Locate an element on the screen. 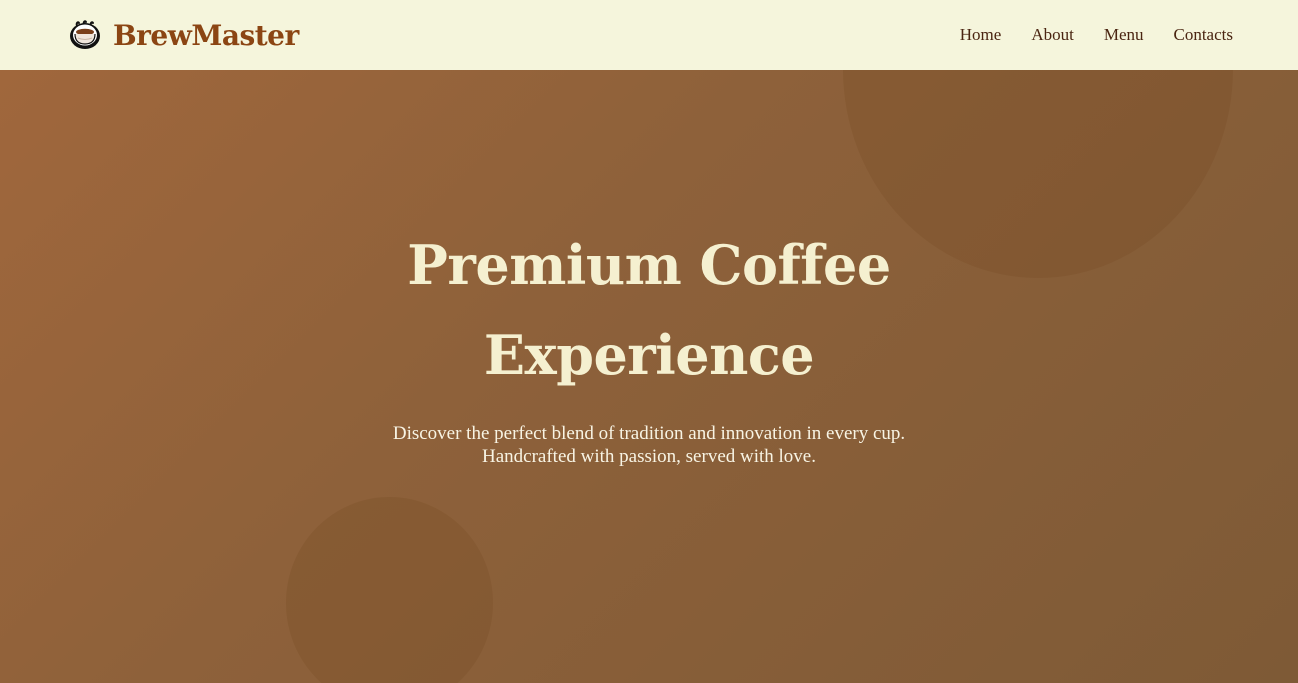 The image size is (1298, 683). decorative-circle is located at coordinates (389, 590).